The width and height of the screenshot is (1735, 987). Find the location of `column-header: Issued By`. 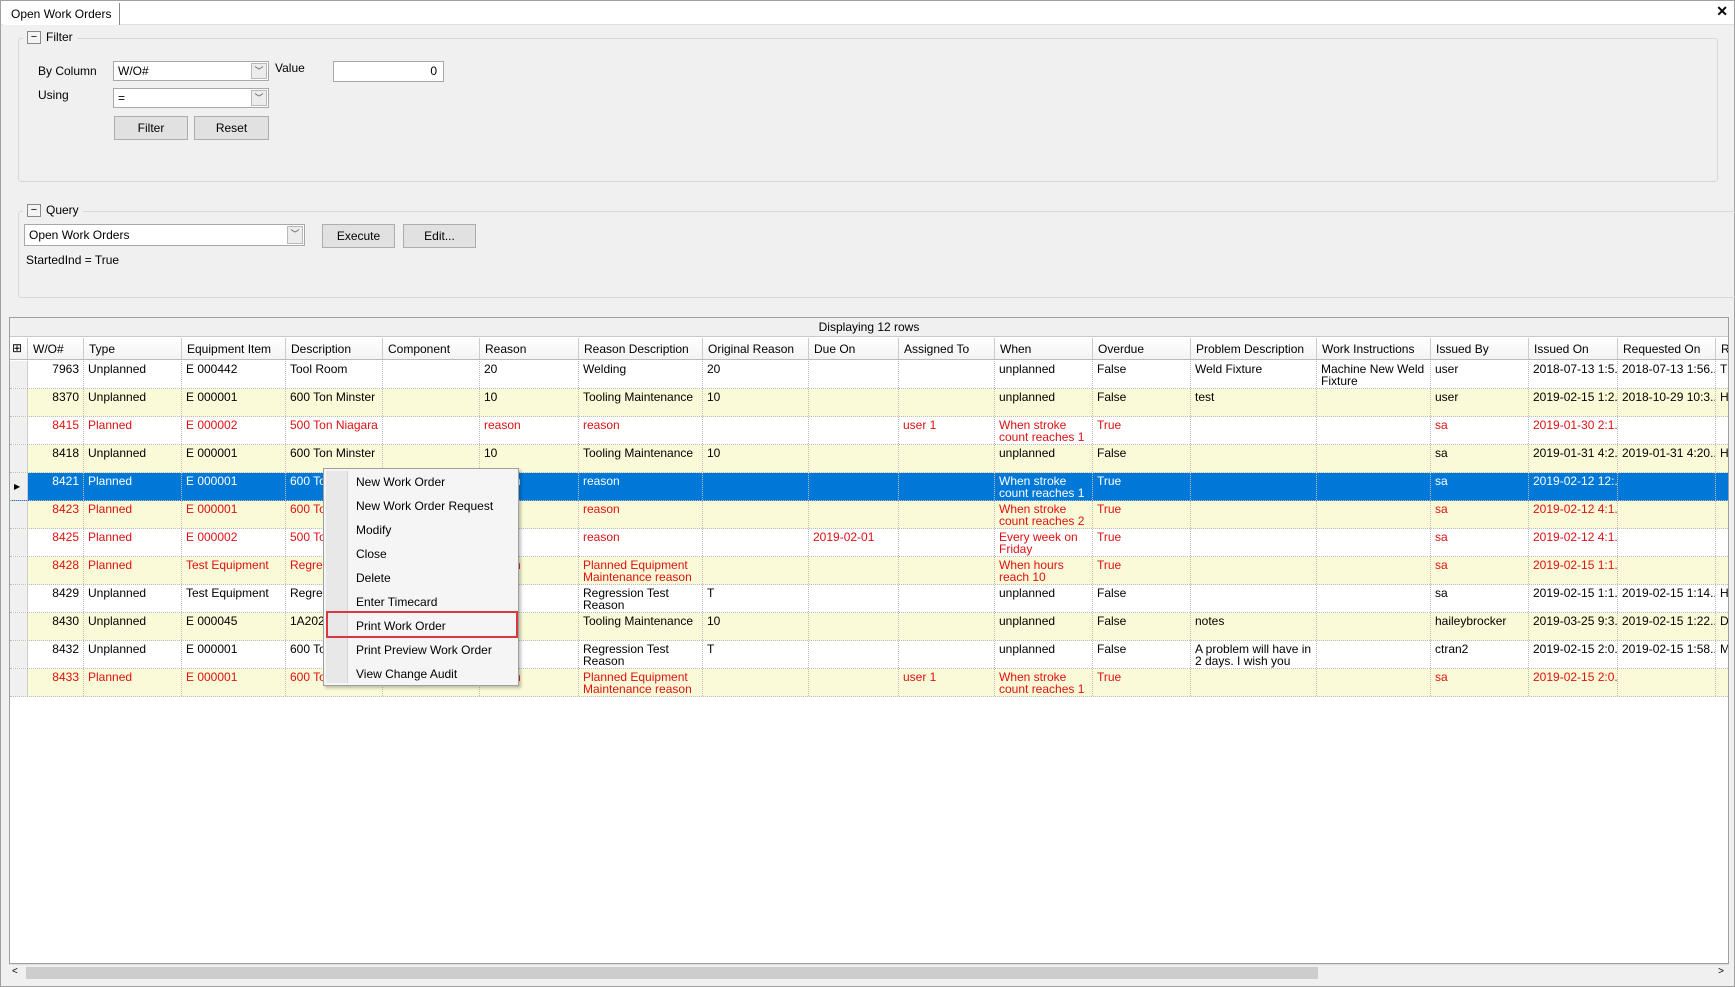

column-header: Issued By is located at coordinates (1480, 348).